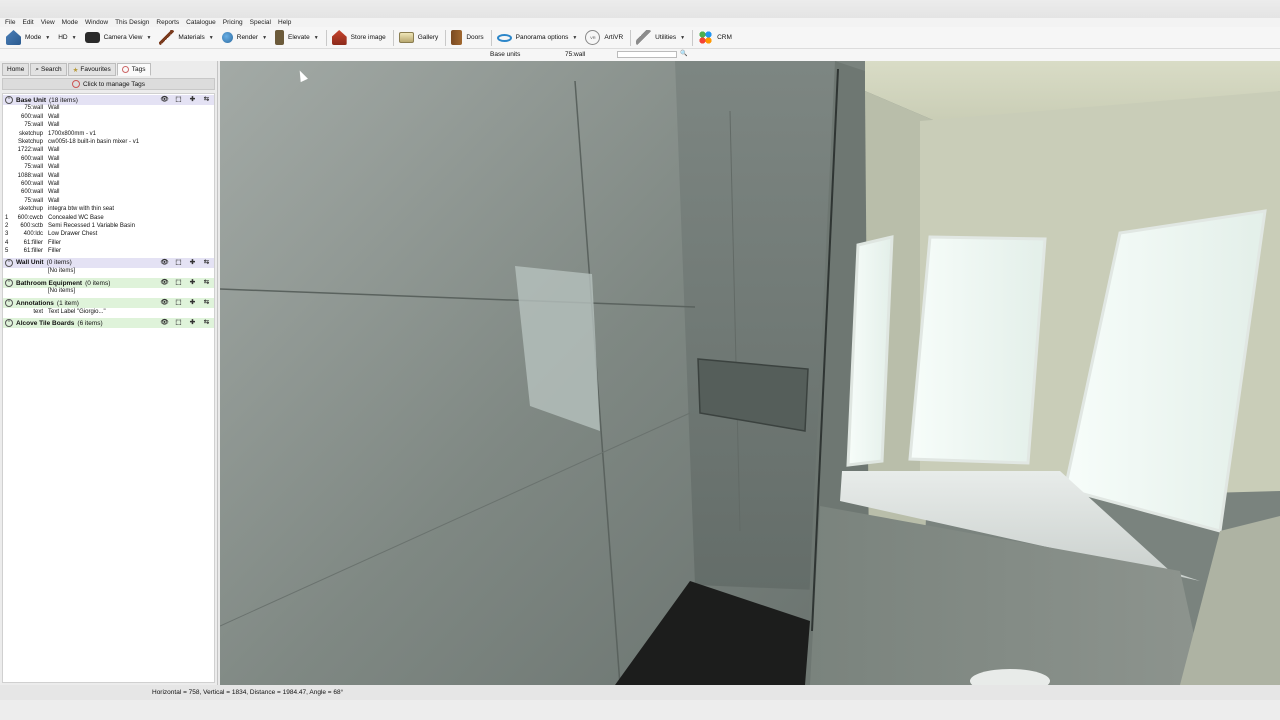 This screenshot has height=720, width=1280. What do you see at coordinates (108, 219) in the screenshot?
I see `tree-row: 1 600:cwcb Concealed WC Base` at bounding box center [108, 219].